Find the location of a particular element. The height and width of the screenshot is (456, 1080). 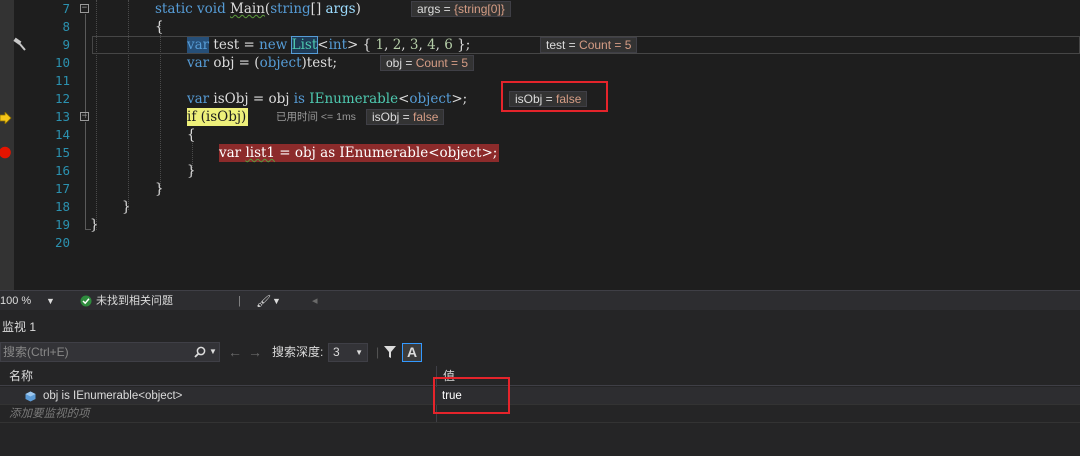

code-line-16: 16 } is located at coordinates (540, 171).